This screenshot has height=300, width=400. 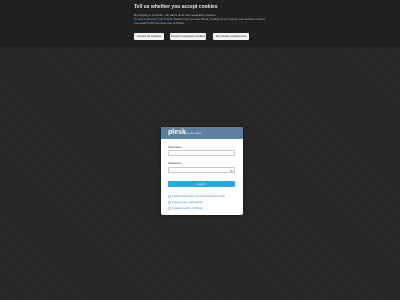 I want to click on password-label: Password, so click(x=175, y=163).